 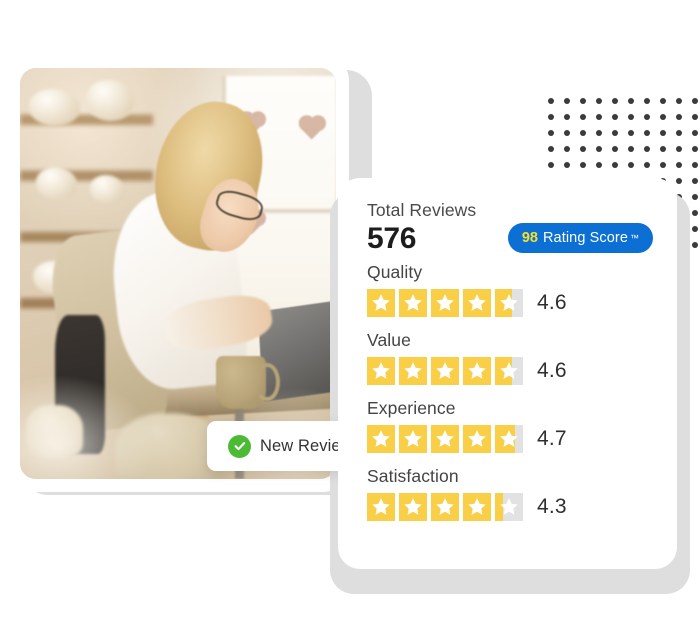 What do you see at coordinates (552, 506) in the screenshot?
I see `rating-value: 4.3` at bounding box center [552, 506].